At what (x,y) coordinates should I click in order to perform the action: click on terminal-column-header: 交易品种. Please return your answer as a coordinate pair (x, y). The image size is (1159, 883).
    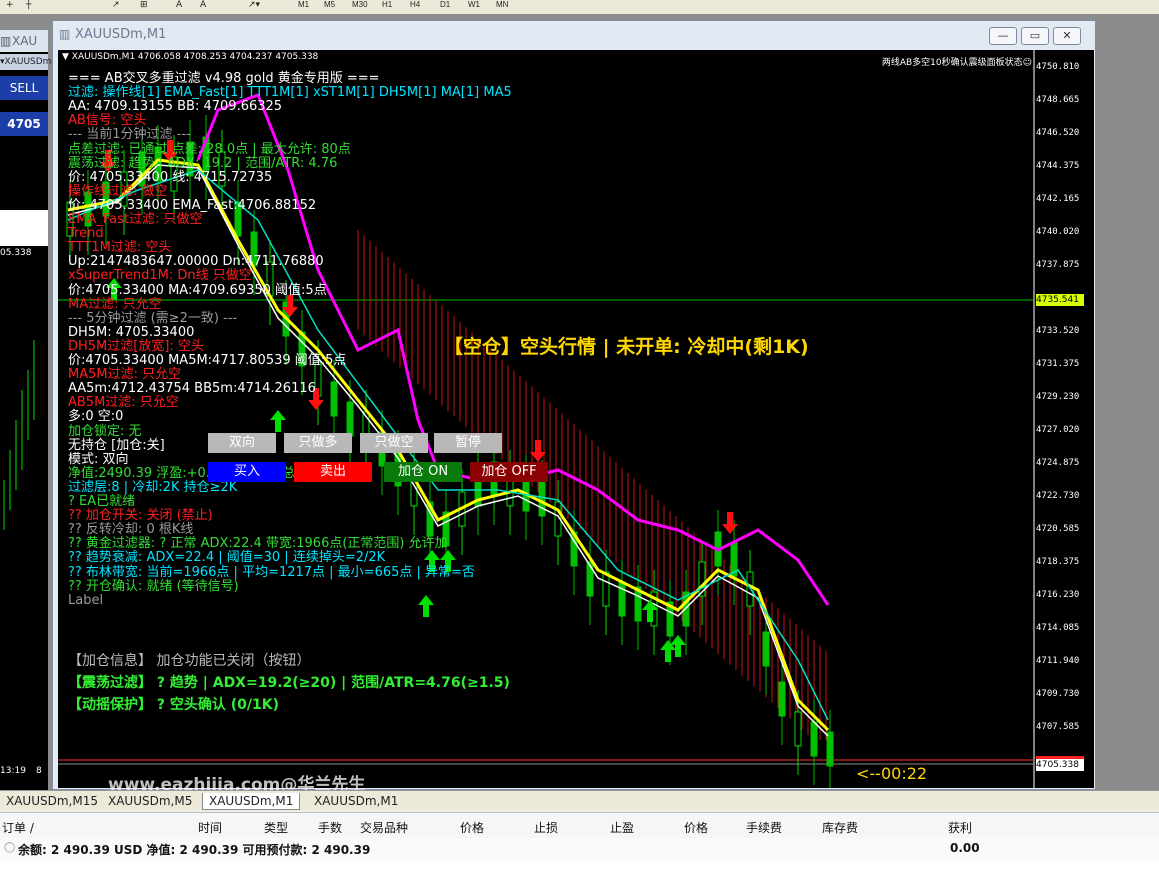
    Looking at the image, I should click on (384, 827).